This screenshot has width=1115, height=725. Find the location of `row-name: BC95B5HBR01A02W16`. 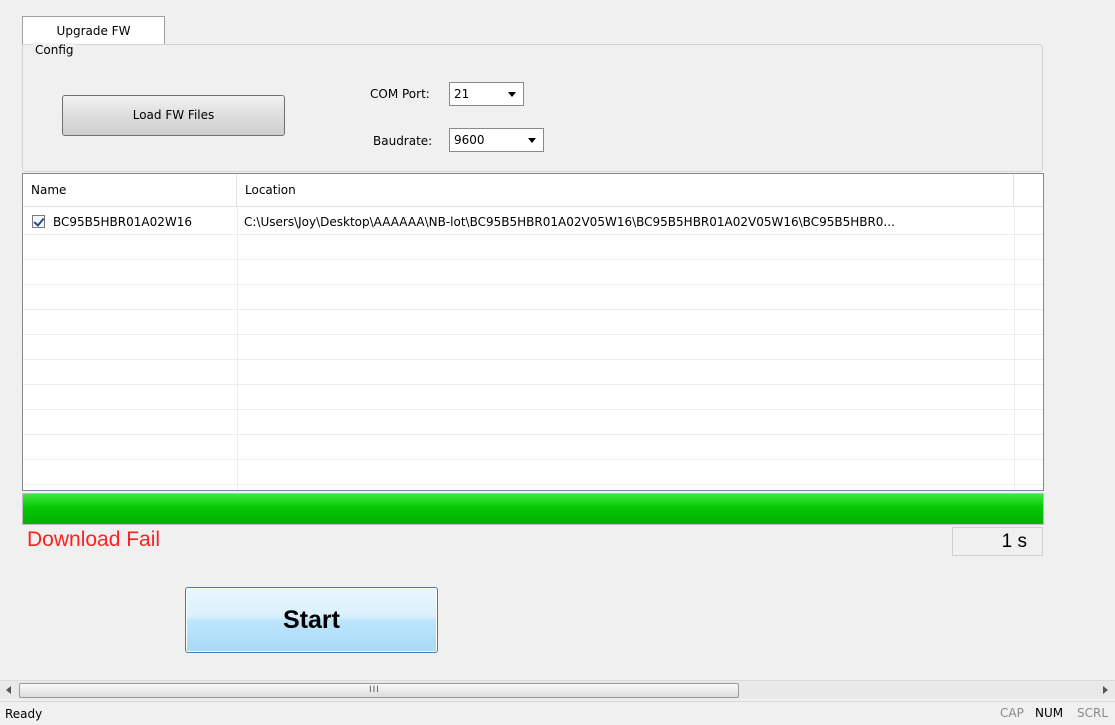

row-name: BC95B5HBR01A02W16 is located at coordinates (123, 222).